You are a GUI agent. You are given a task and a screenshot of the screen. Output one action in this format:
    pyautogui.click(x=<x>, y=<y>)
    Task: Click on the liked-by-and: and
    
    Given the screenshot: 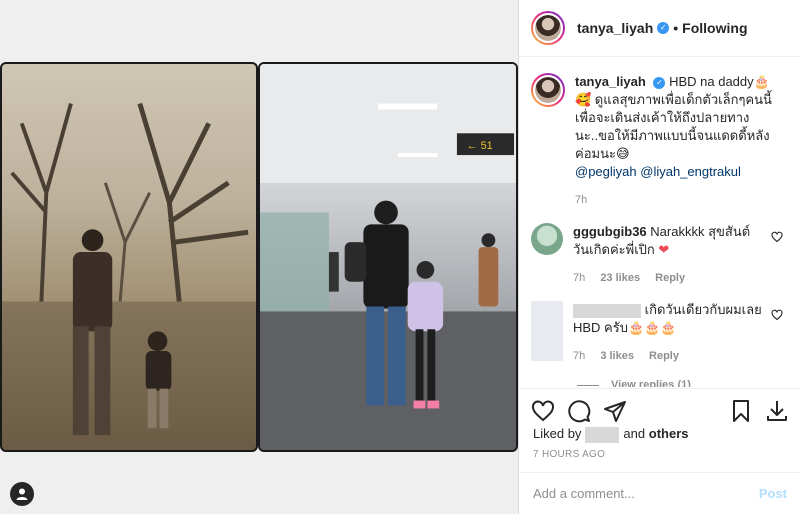 What is the action you would take?
    pyautogui.click(x=634, y=433)
    